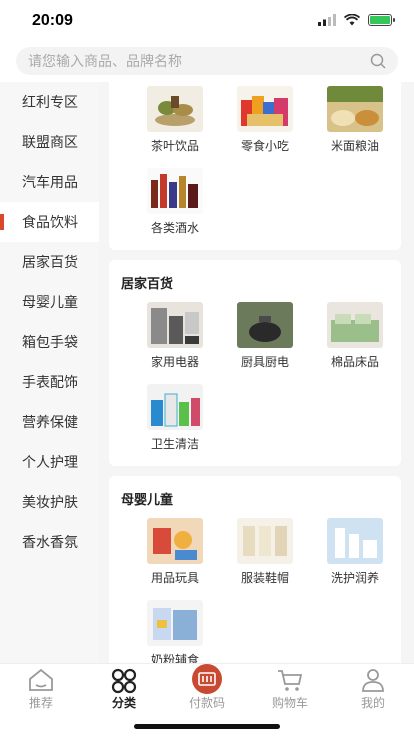 Image resolution: width=414 pixels, height=736 pixels. I want to click on kitchen-image, so click(265, 325).